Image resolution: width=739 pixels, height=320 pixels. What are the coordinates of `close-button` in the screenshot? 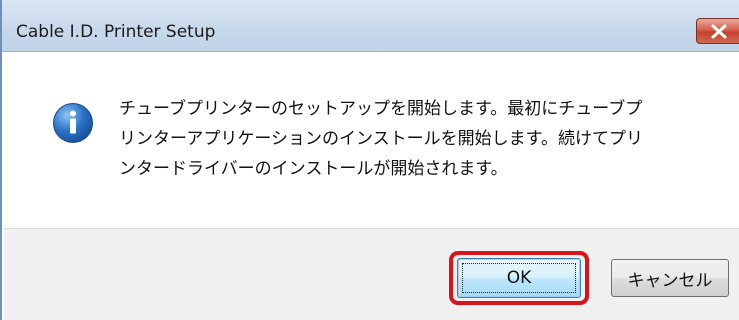 It's located at (717, 31).